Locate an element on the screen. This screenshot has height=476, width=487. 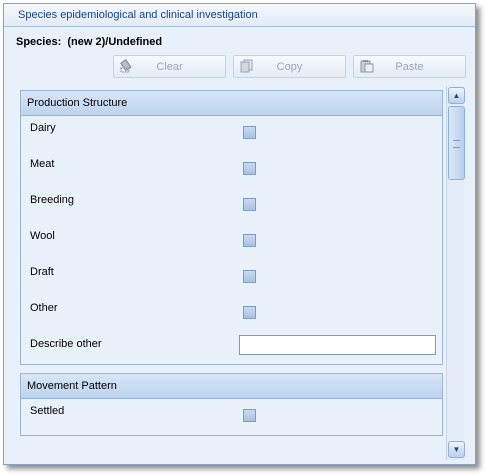
chevron-down-icon: ▼ is located at coordinates (456, 449).